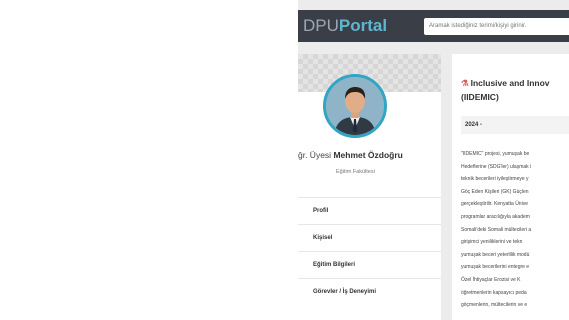 This screenshot has height=320, width=569. I want to click on menu-item-egitim-bilgileri: Eğitim Bilgileri, so click(369, 264).